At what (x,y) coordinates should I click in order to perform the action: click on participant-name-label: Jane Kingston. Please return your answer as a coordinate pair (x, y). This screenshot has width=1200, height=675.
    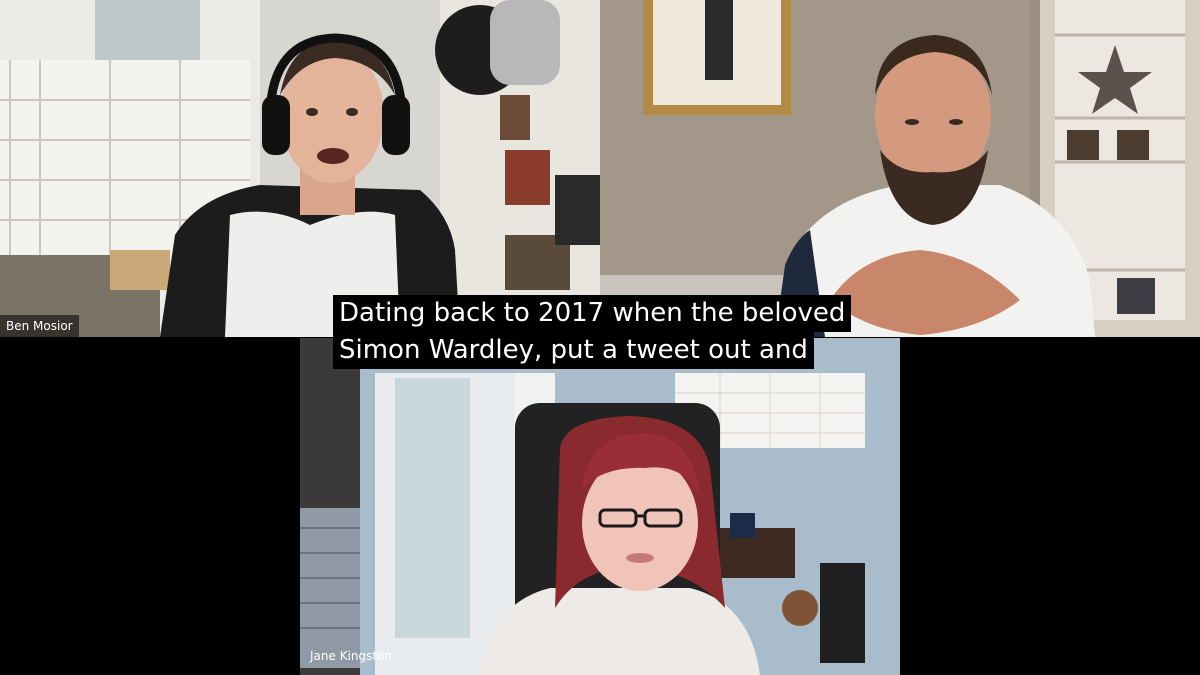
    Looking at the image, I should click on (351, 656).